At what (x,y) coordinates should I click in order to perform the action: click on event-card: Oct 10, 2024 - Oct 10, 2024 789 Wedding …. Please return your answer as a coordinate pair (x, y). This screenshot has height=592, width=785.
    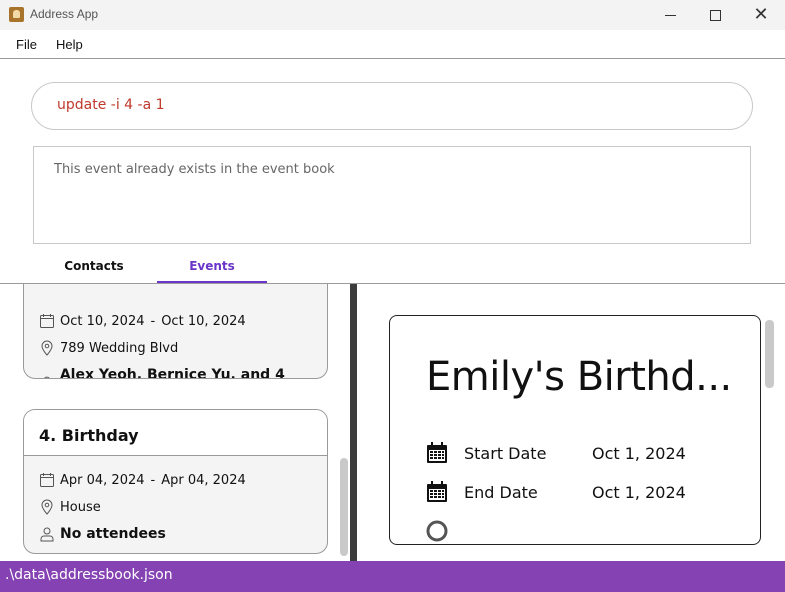
    Looking at the image, I should click on (175, 331).